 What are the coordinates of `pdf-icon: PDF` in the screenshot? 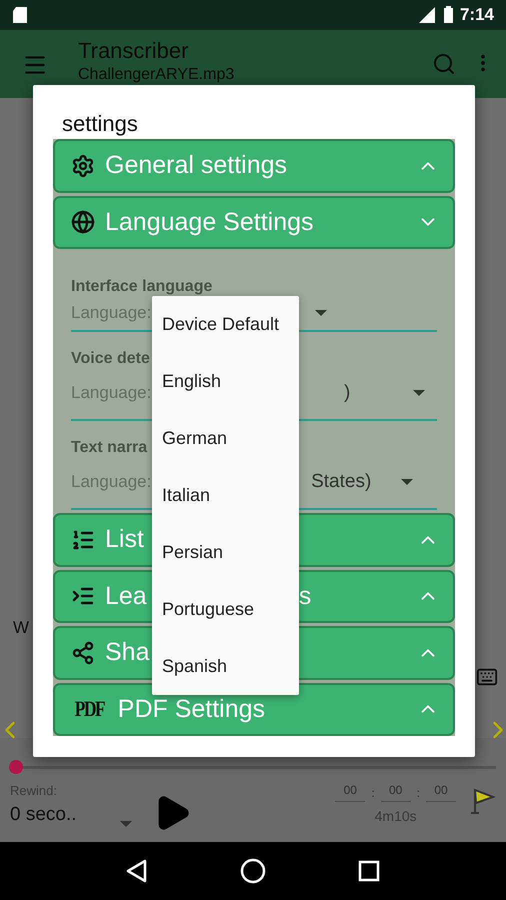 It's located at (89, 709).